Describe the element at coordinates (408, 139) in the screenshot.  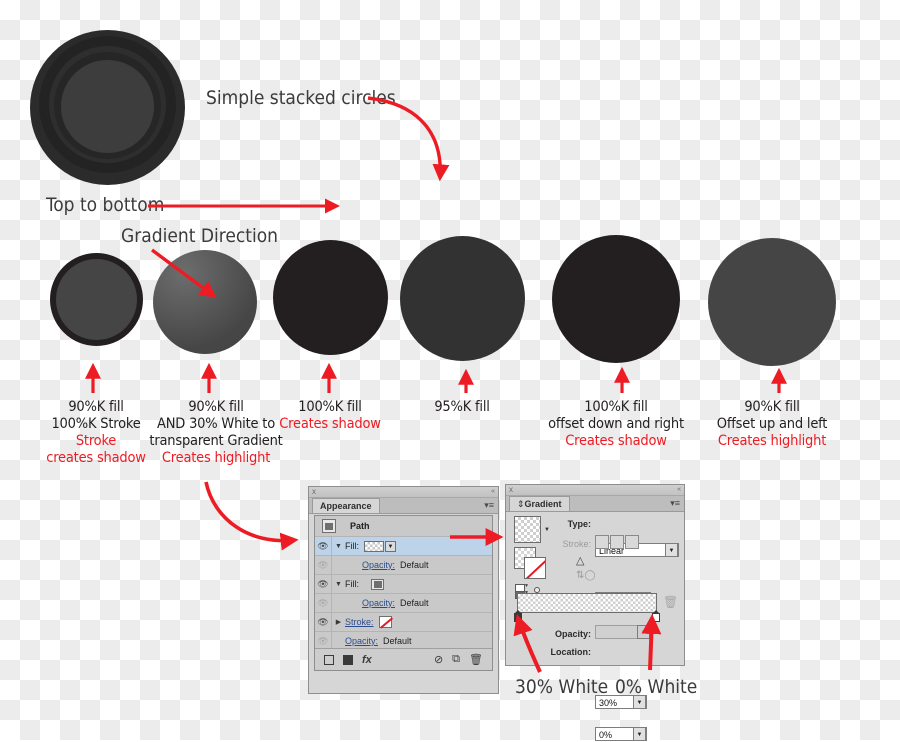
I see `arrow-simple-stacked-circles` at that location.